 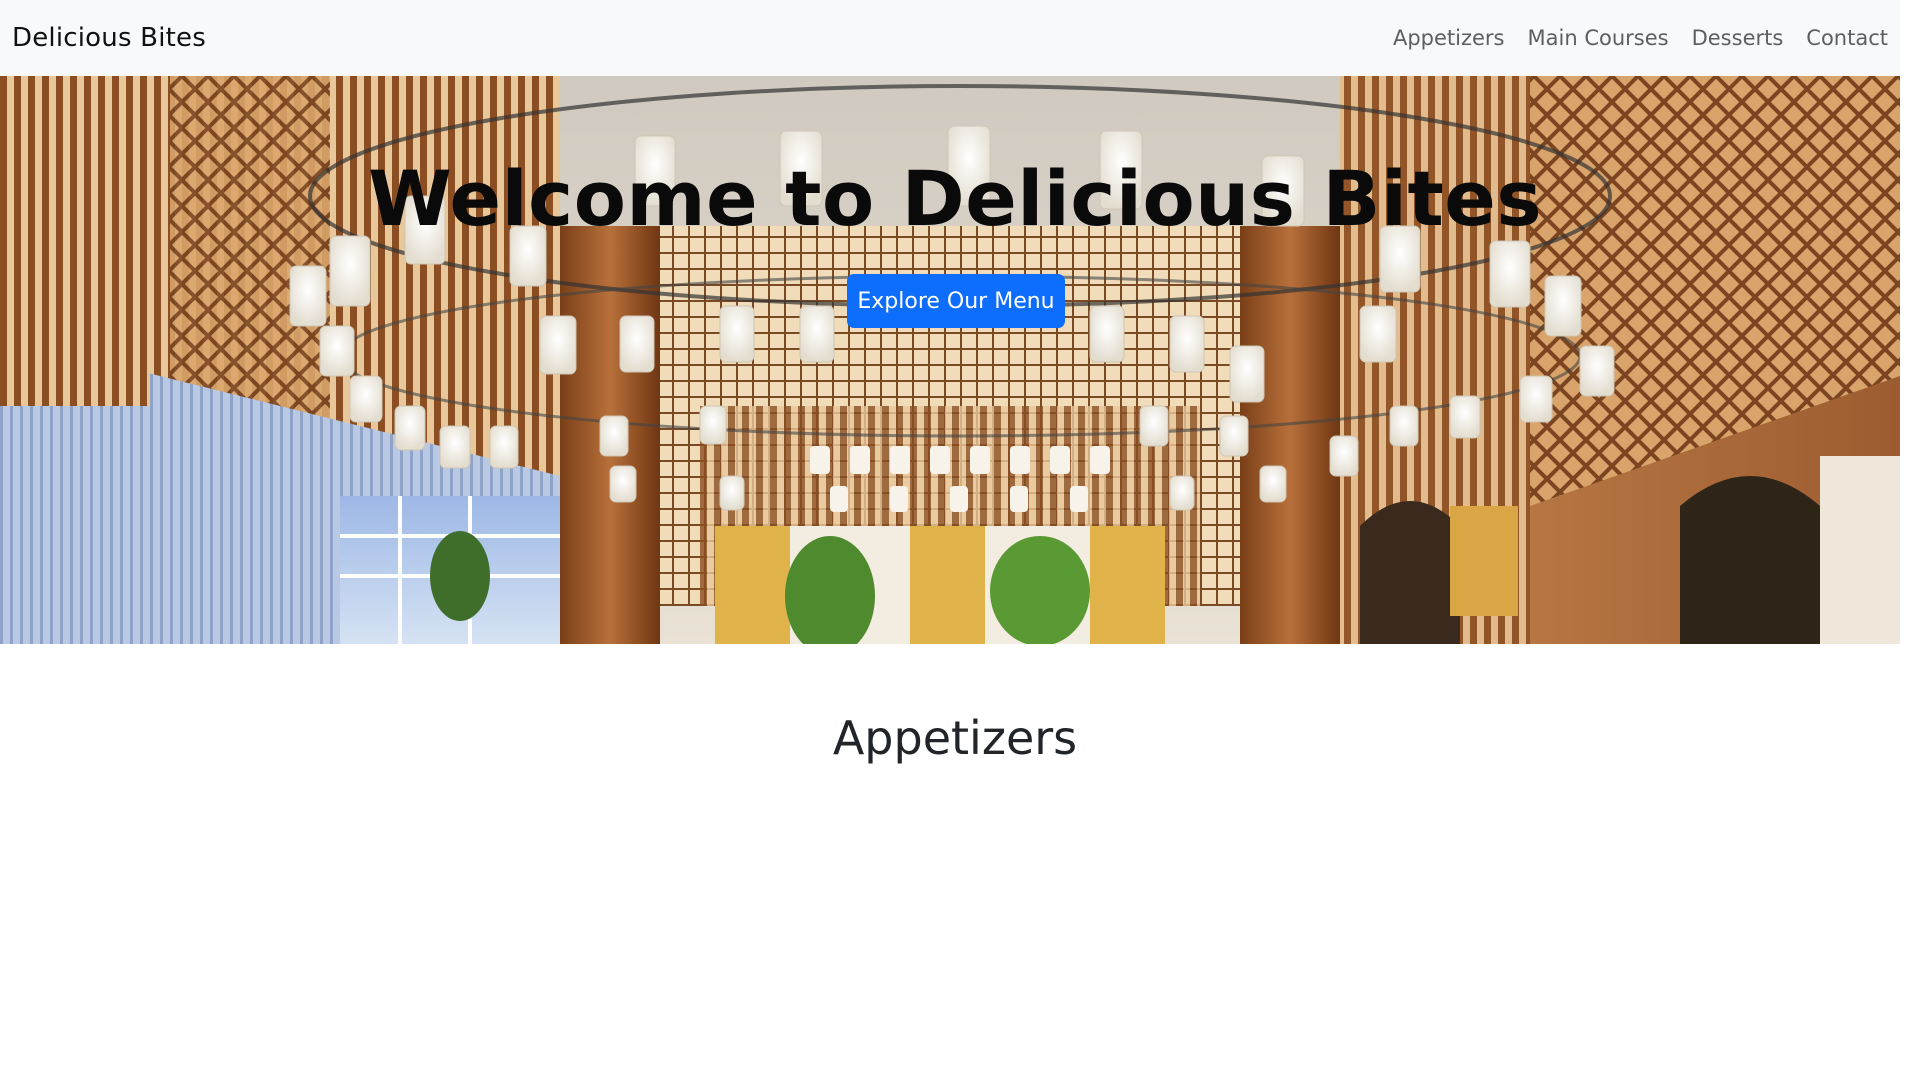 I want to click on nav-link-appetizers: Appetizers, so click(x=1449, y=38).